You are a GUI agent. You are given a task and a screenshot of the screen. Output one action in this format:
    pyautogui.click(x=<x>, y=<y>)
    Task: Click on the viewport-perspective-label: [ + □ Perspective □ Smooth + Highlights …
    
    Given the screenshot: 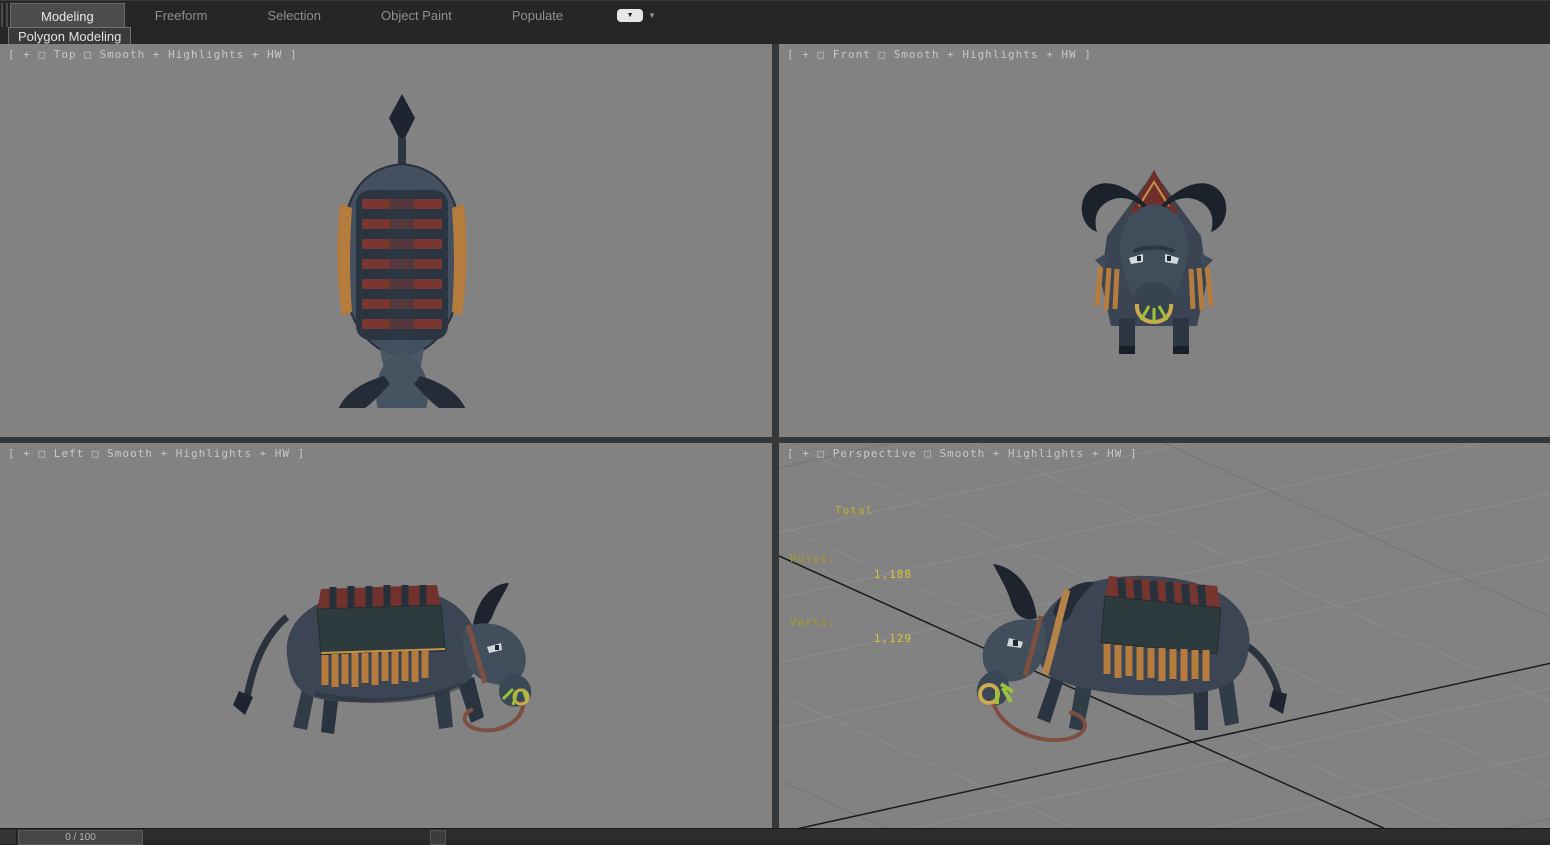 What is the action you would take?
    pyautogui.click(x=962, y=453)
    